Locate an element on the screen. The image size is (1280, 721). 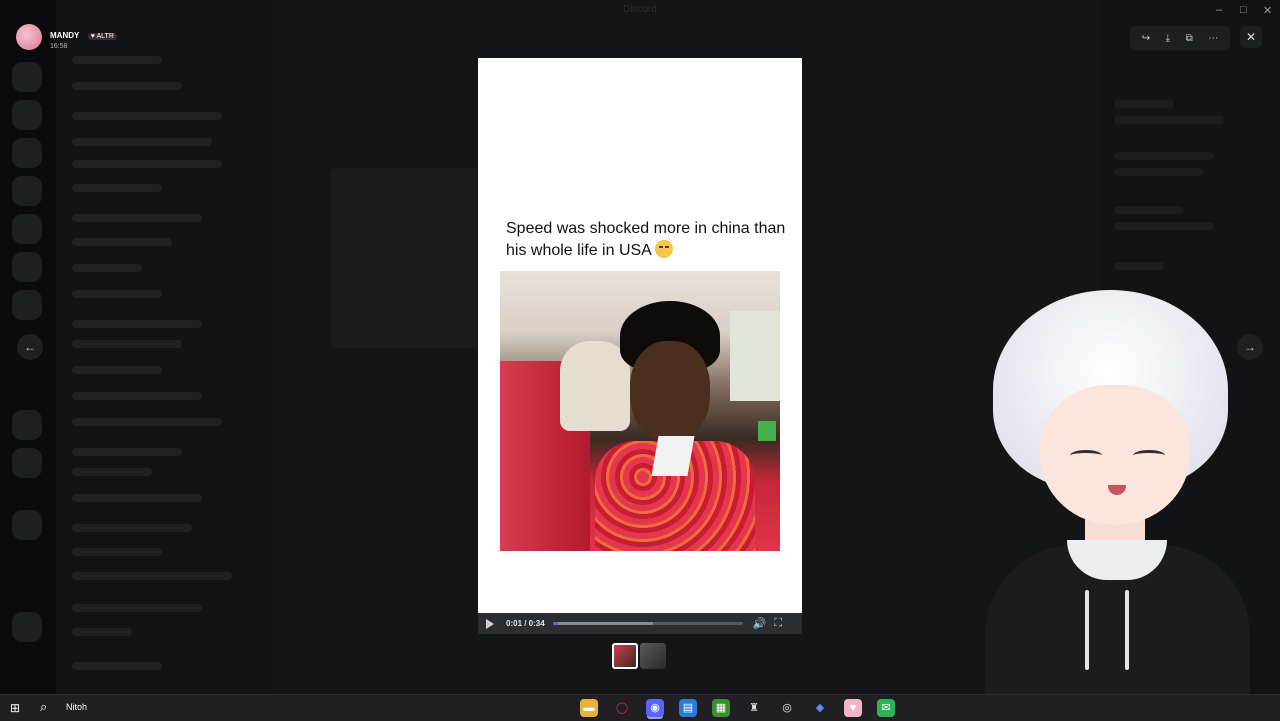
window-close-icon: ✕ is located at coordinates (1267, 10).